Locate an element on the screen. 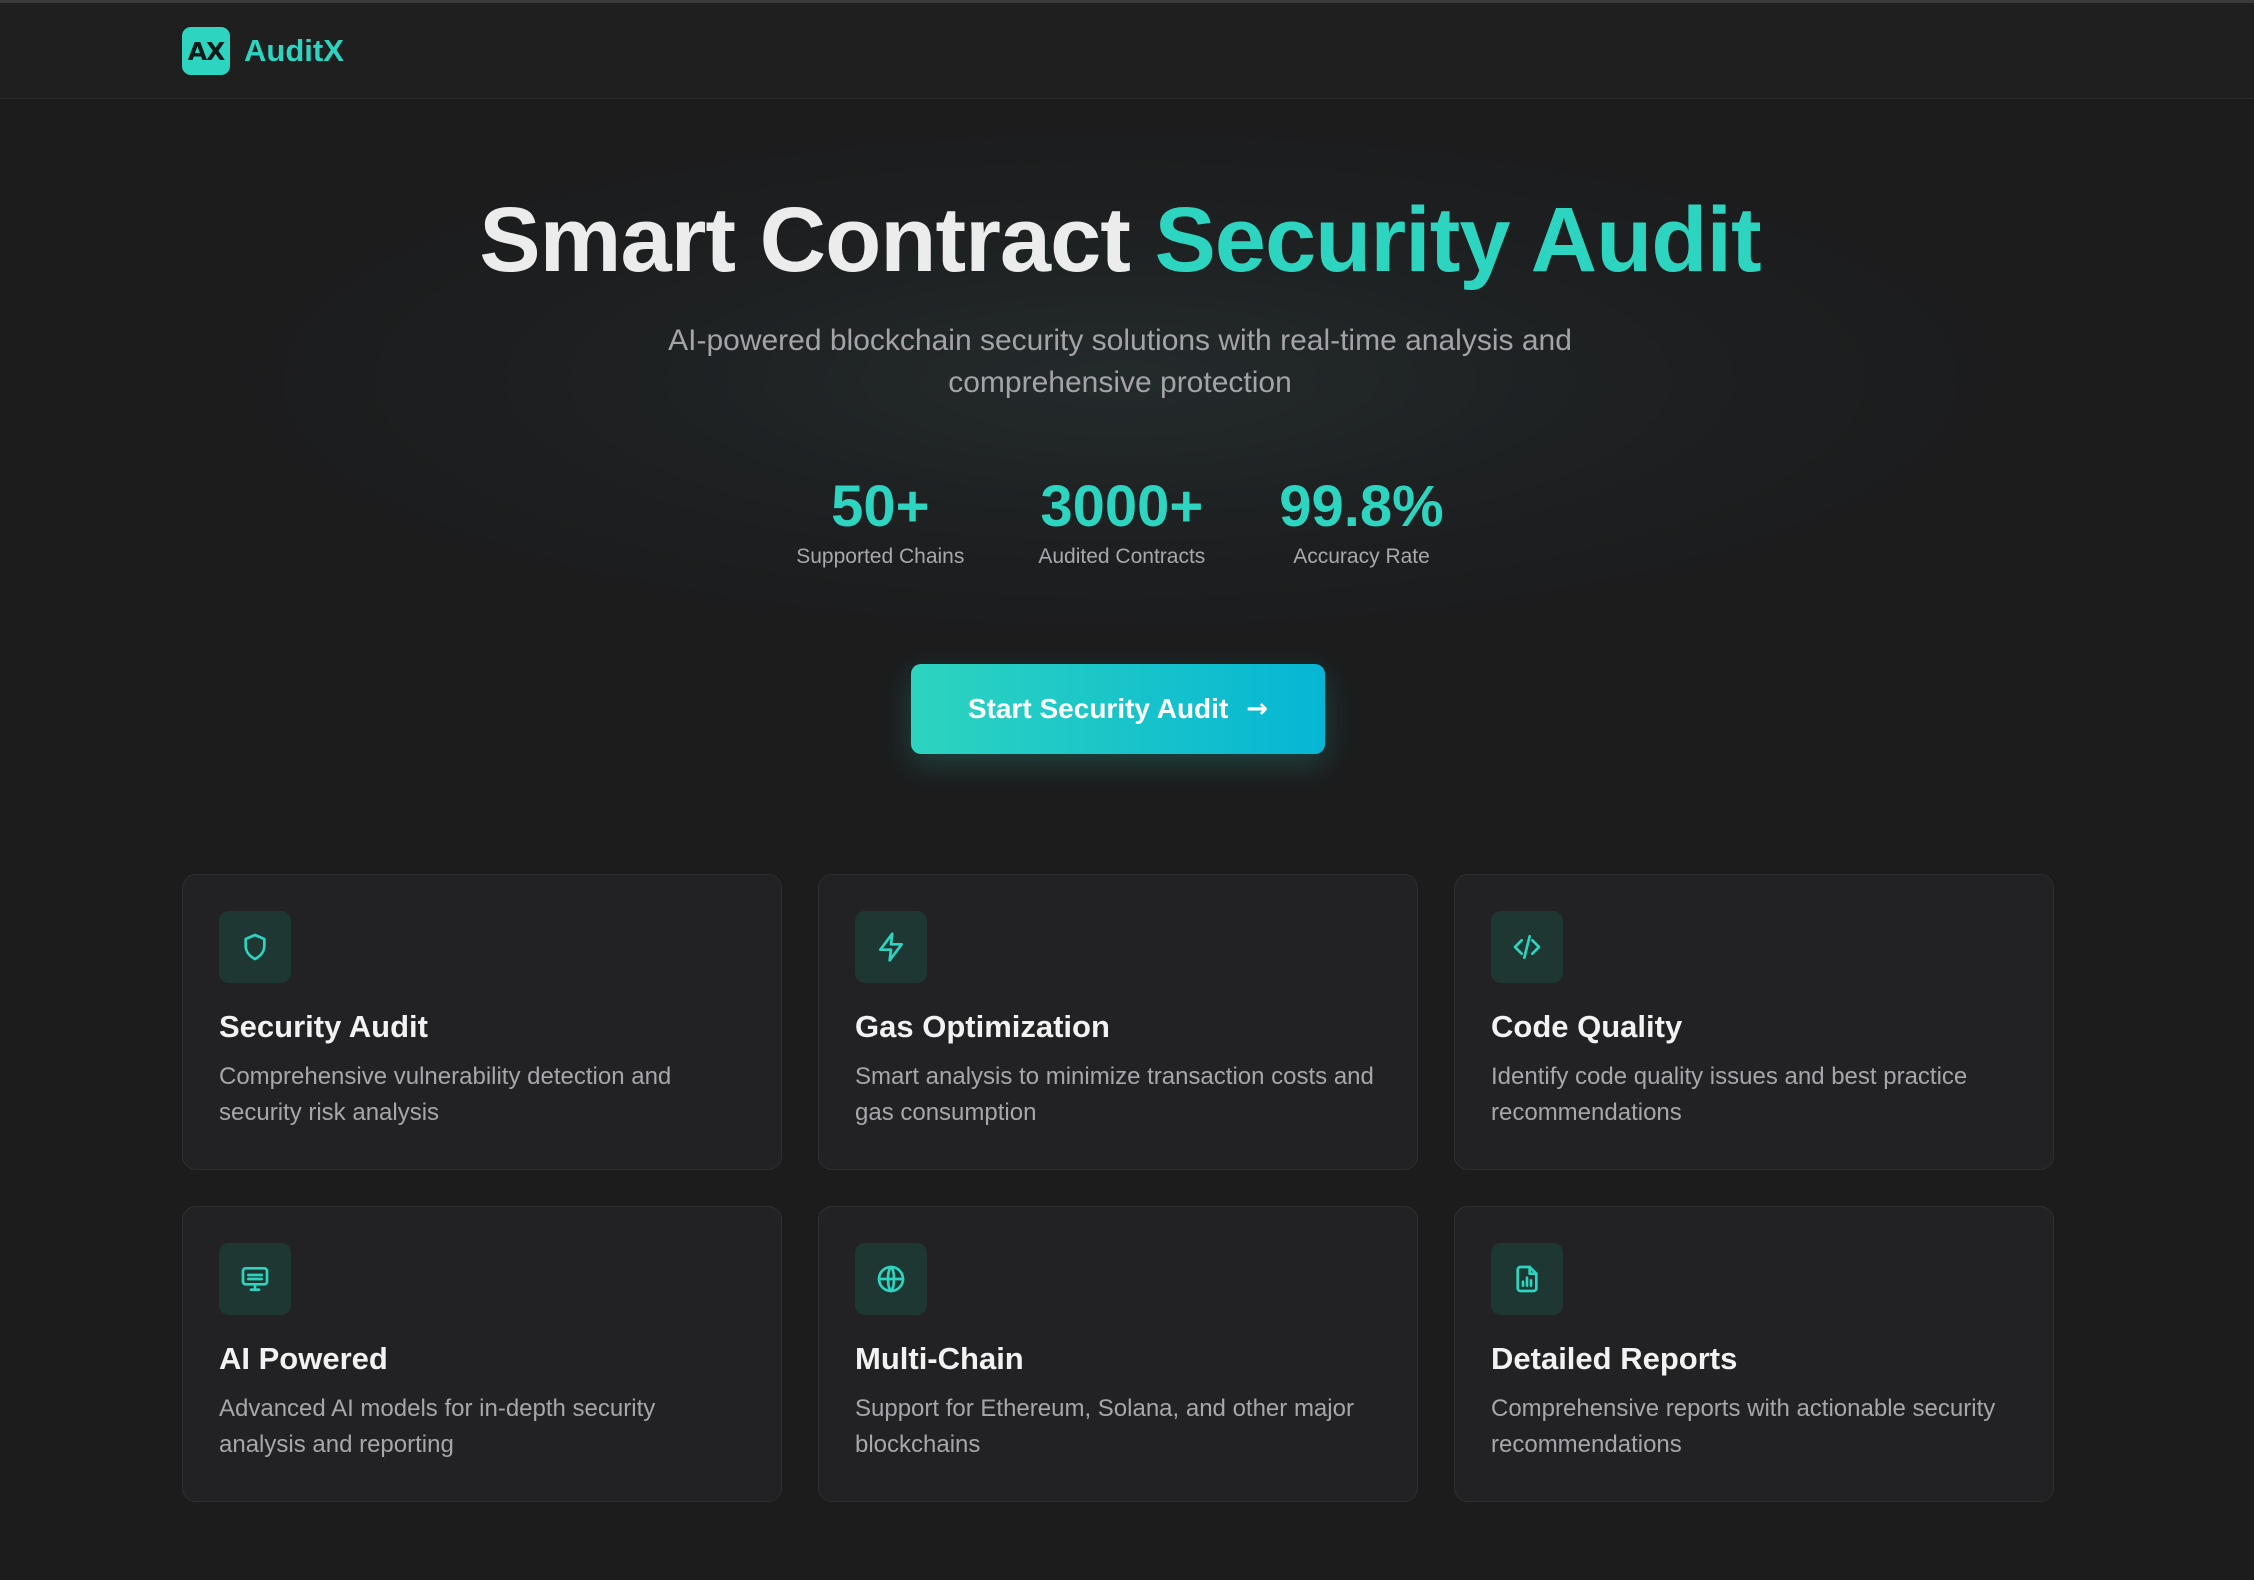 This screenshot has width=2254, height=1580. report-icon is located at coordinates (1527, 1279).